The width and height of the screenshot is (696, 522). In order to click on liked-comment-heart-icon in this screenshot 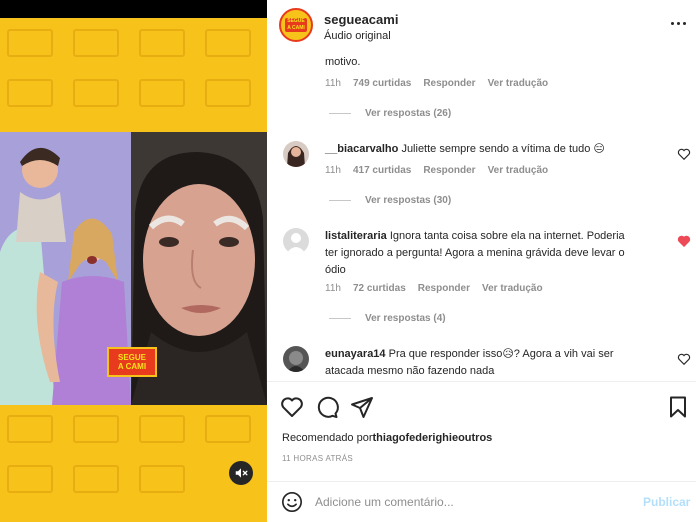, I will do `click(684, 241)`.